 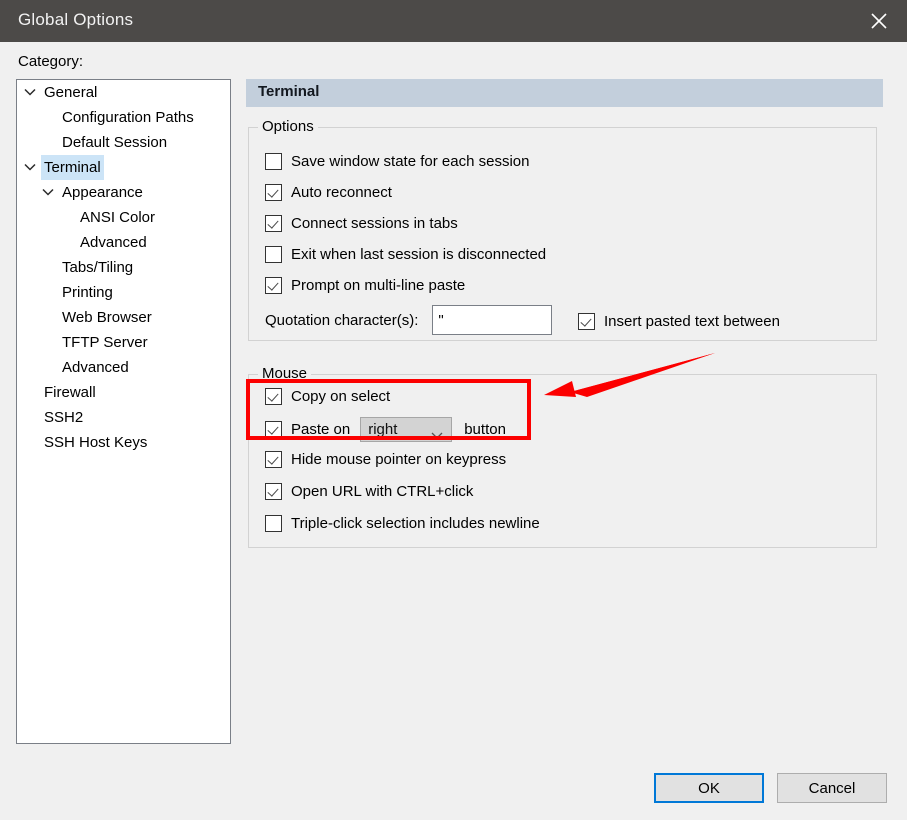 What do you see at coordinates (374, 223) in the screenshot?
I see `checkbox-label: Connect sessions in tabs` at bounding box center [374, 223].